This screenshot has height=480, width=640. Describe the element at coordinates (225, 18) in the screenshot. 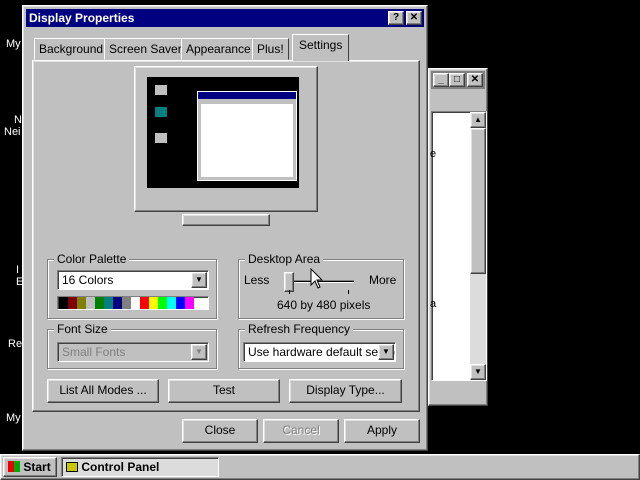

I see `dialog-titlebar: Display Properties ? ✕` at that location.